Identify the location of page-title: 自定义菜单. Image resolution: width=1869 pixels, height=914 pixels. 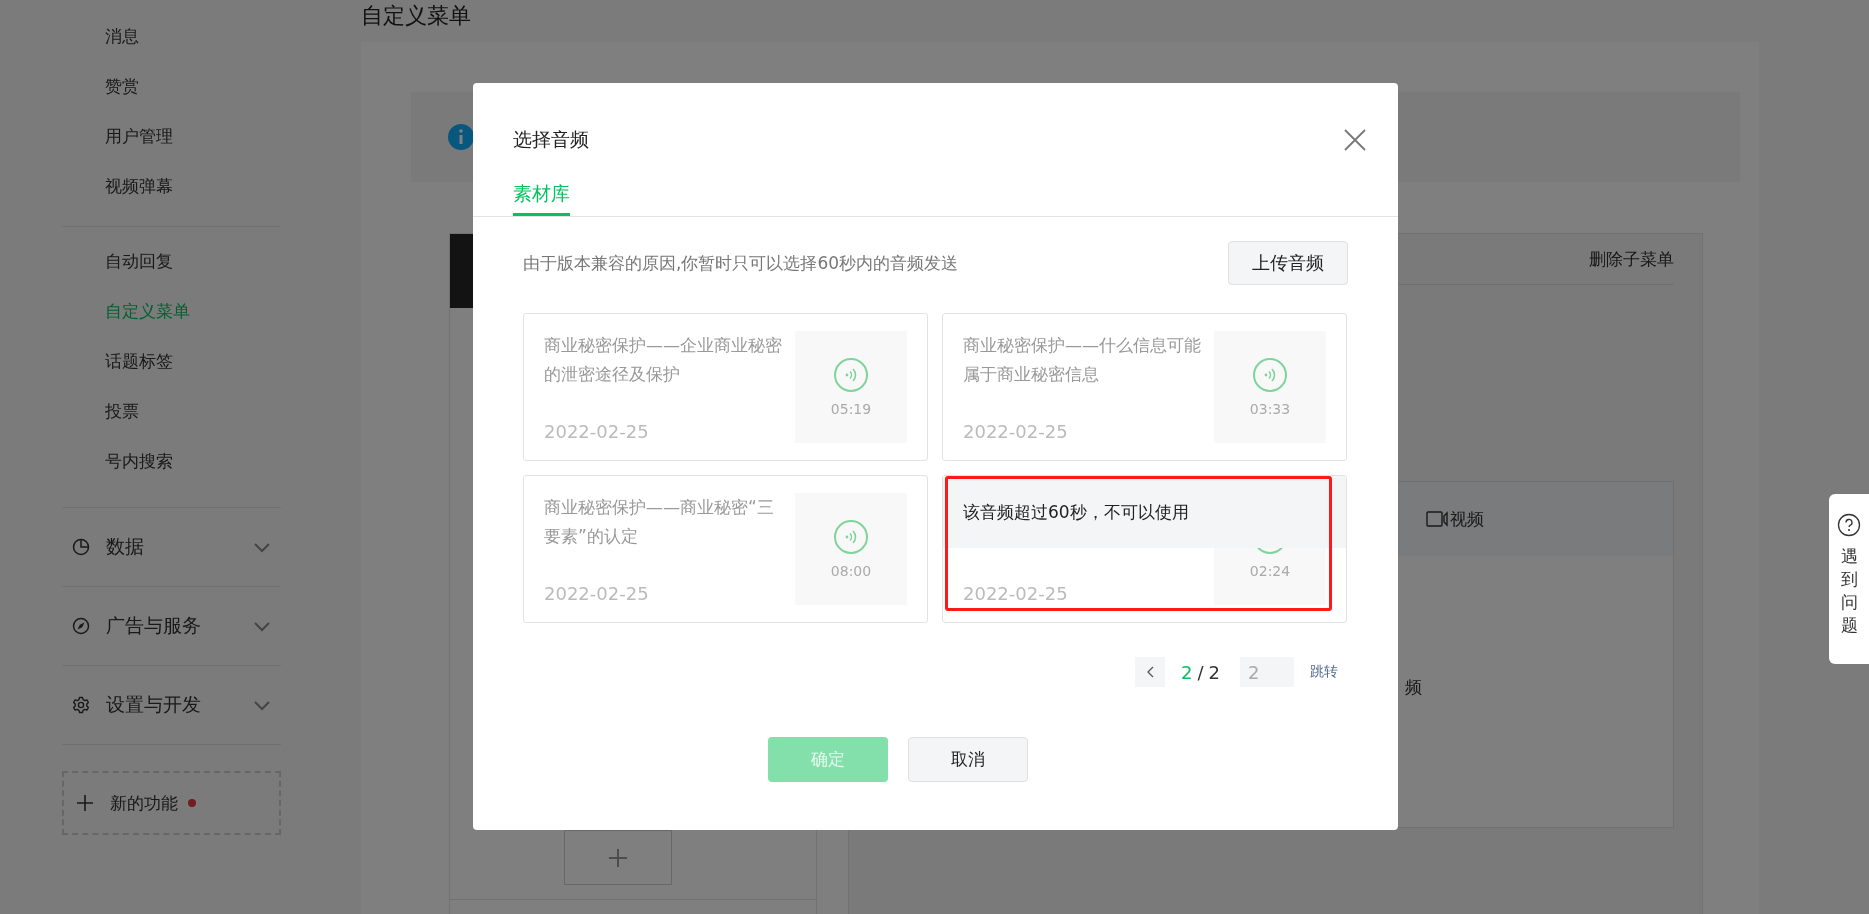
(416, 16).